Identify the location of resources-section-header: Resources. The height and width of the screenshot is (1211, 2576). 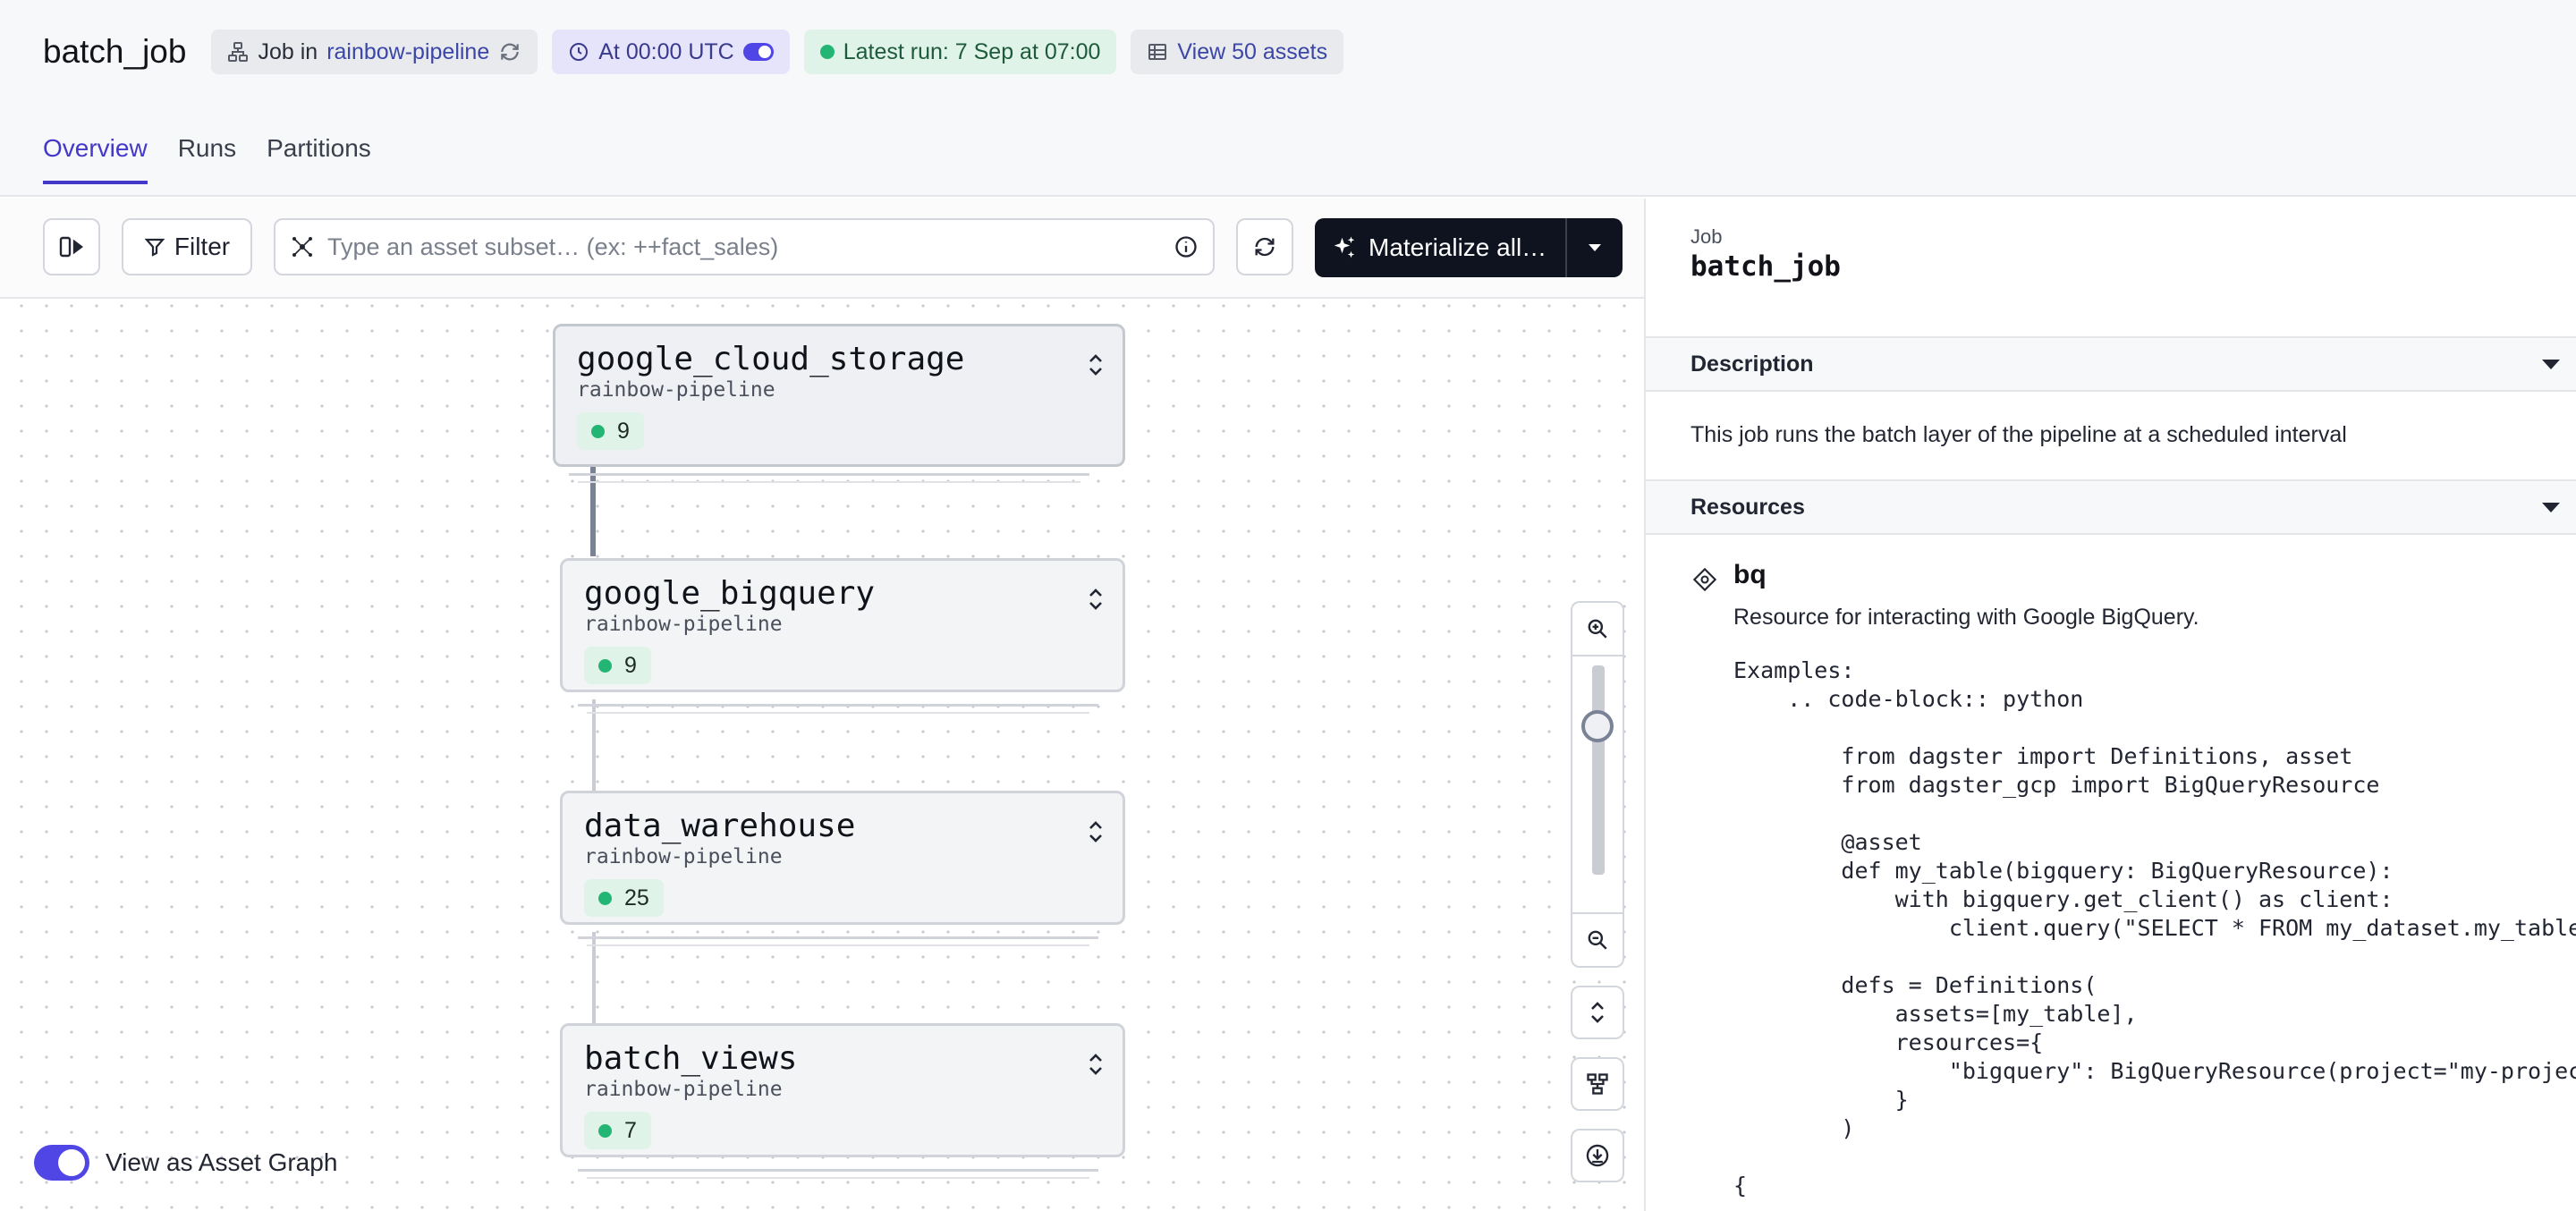
(2111, 507).